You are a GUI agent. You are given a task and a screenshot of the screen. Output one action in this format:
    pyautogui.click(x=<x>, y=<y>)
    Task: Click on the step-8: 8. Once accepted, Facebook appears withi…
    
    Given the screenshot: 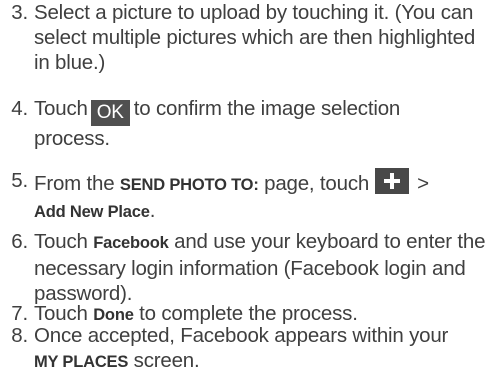 What is the action you would take?
    pyautogui.click(x=237, y=349)
    